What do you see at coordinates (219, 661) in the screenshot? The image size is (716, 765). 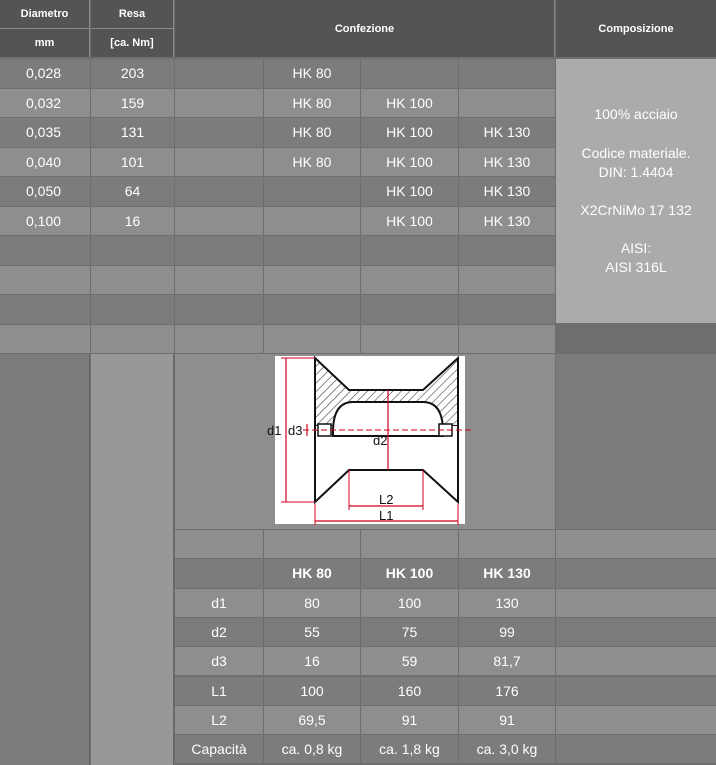 I see `spec-row-label: d3` at bounding box center [219, 661].